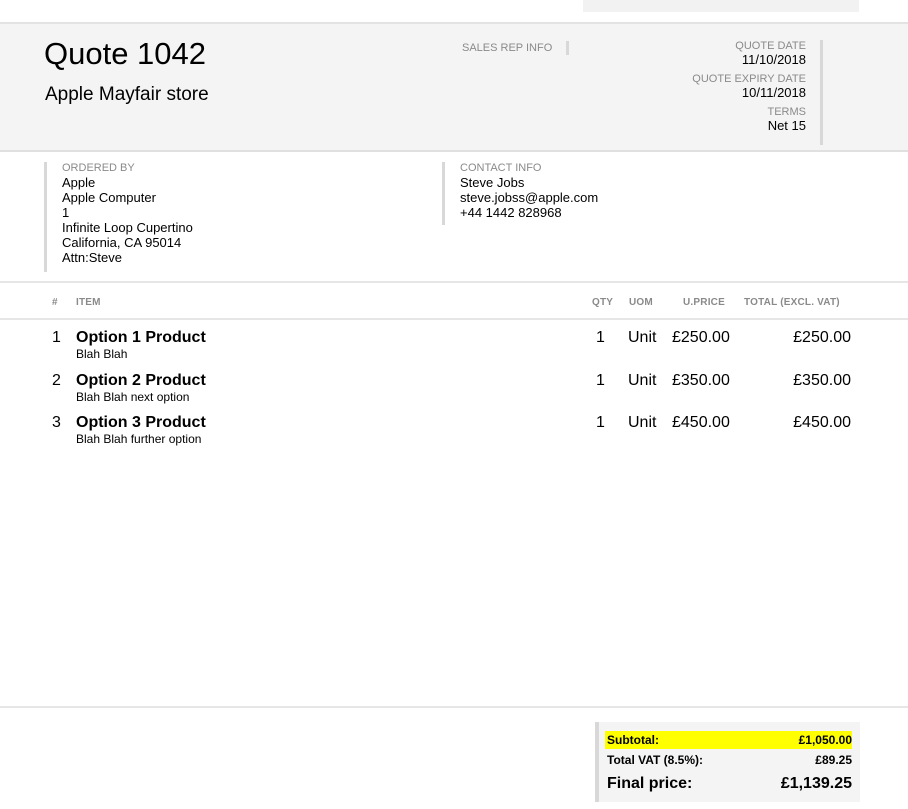 The height and width of the screenshot is (809, 908). I want to click on store-name: Apple Mayfair store, so click(127, 94).